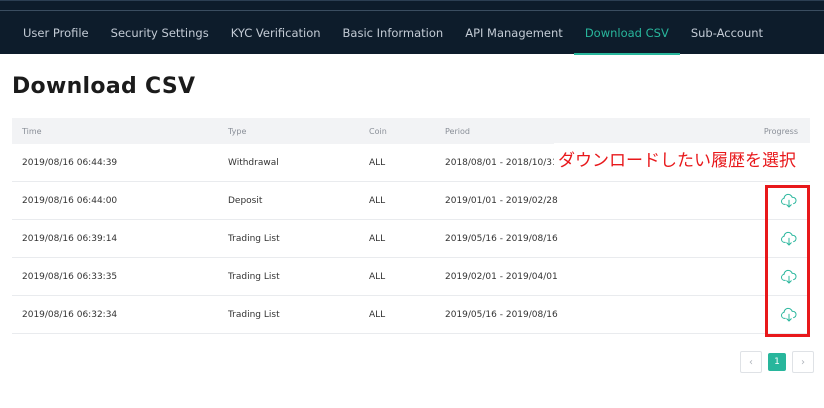 This screenshot has height=408, width=824. Describe the element at coordinates (245, 200) in the screenshot. I see `cell-type: Deposit` at that location.